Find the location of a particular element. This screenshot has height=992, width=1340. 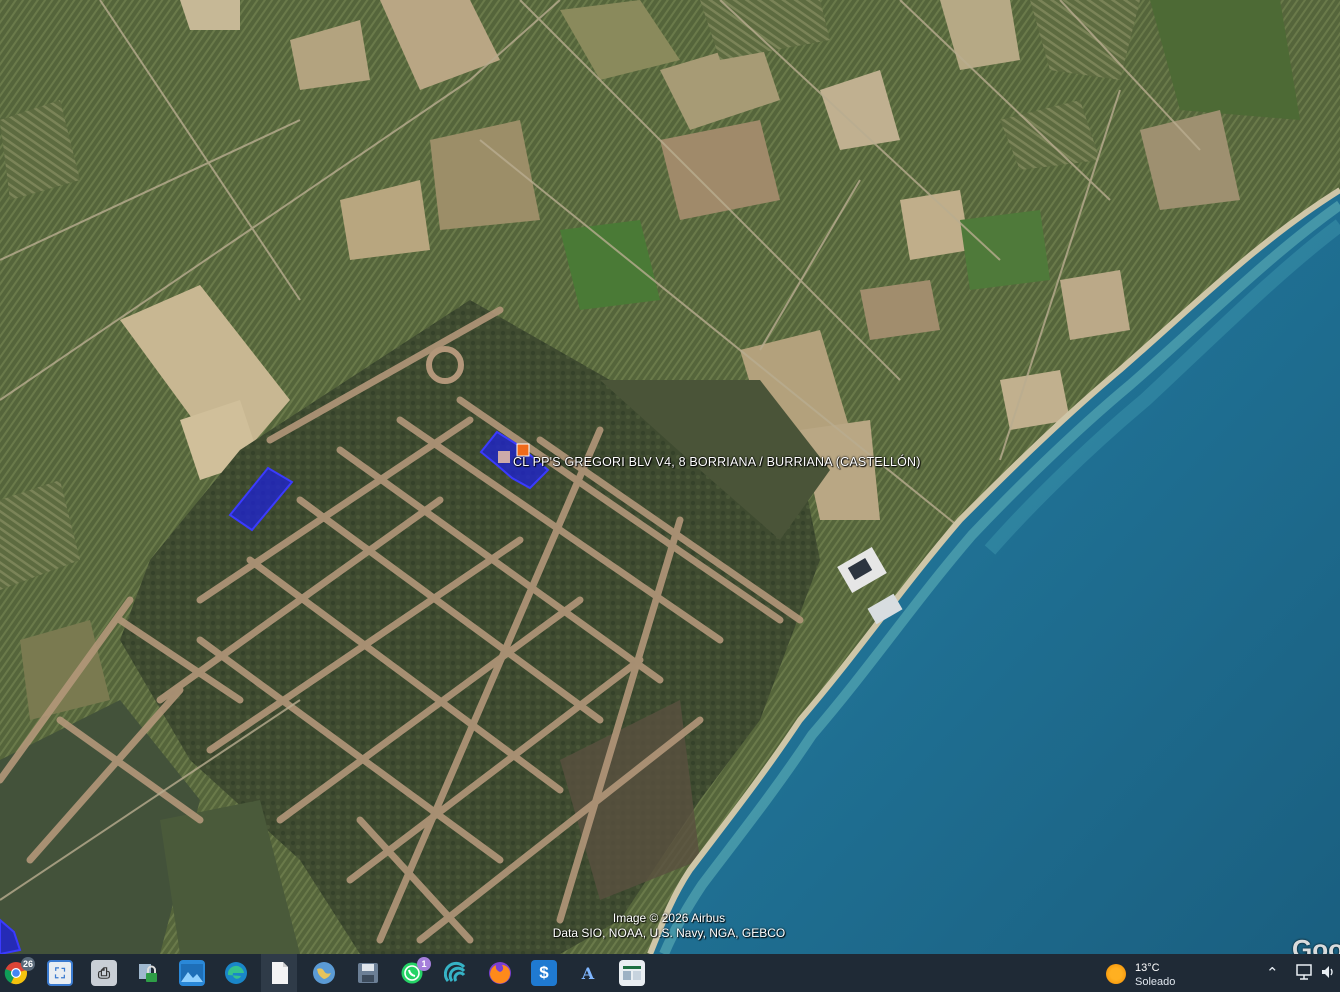

maps-app-button: ⛶ is located at coordinates (60, 973).